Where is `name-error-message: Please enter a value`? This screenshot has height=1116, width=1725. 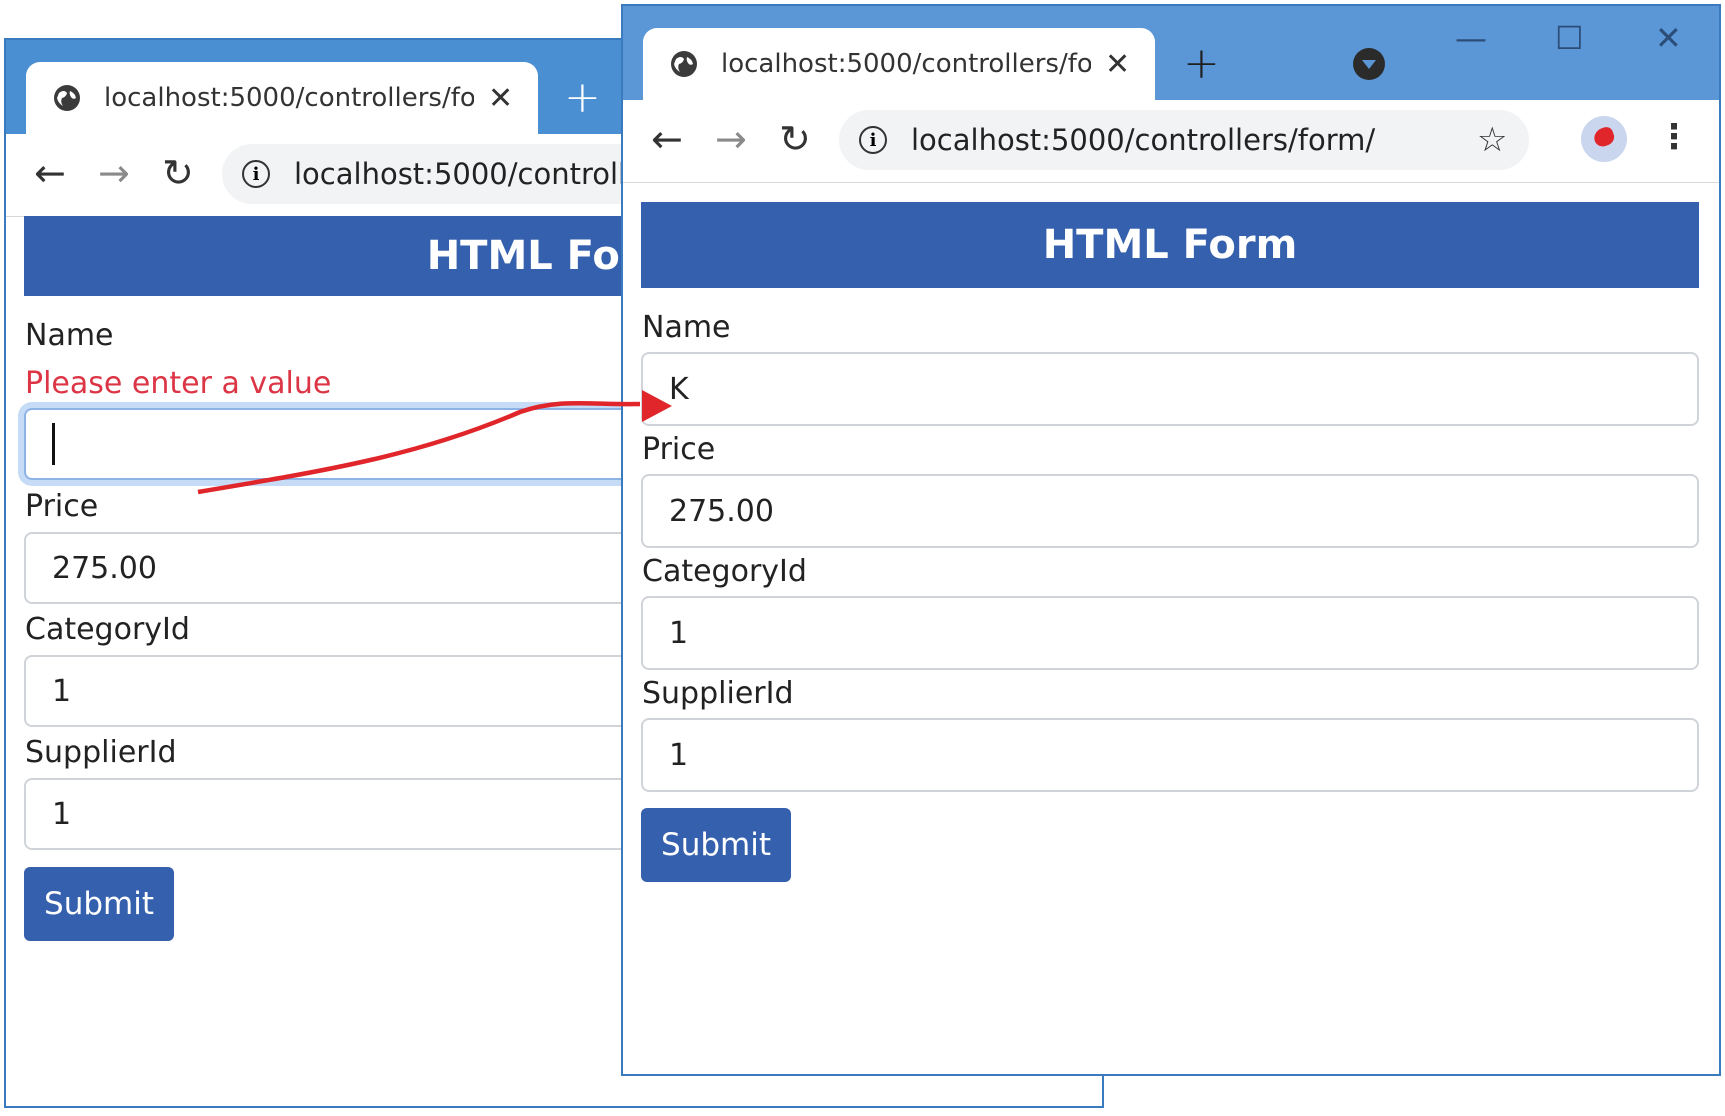 name-error-message: Please enter a value is located at coordinates (178, 383).